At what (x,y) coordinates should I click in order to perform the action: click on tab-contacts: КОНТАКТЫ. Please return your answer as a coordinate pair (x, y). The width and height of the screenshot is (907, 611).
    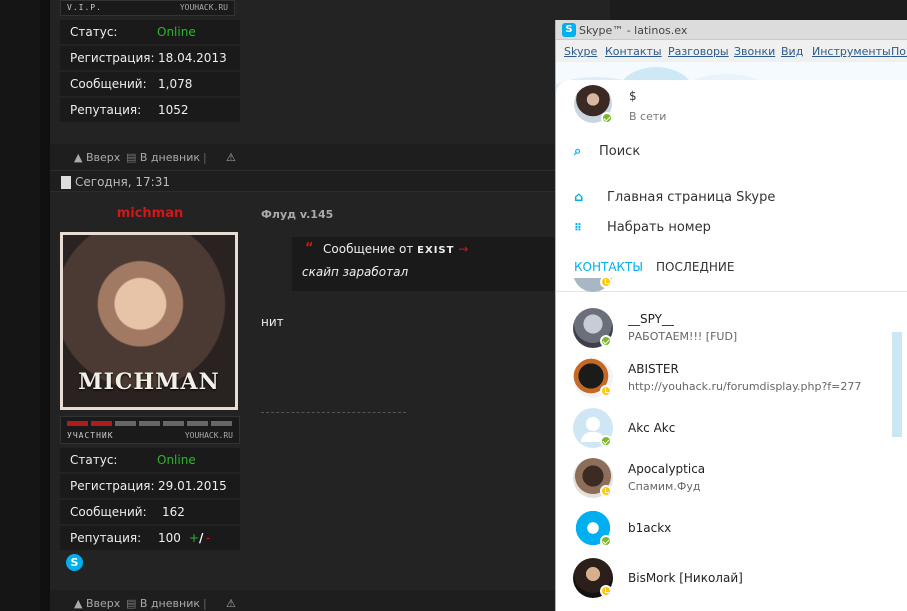
    Looking at the image, I should click on (608, 267).